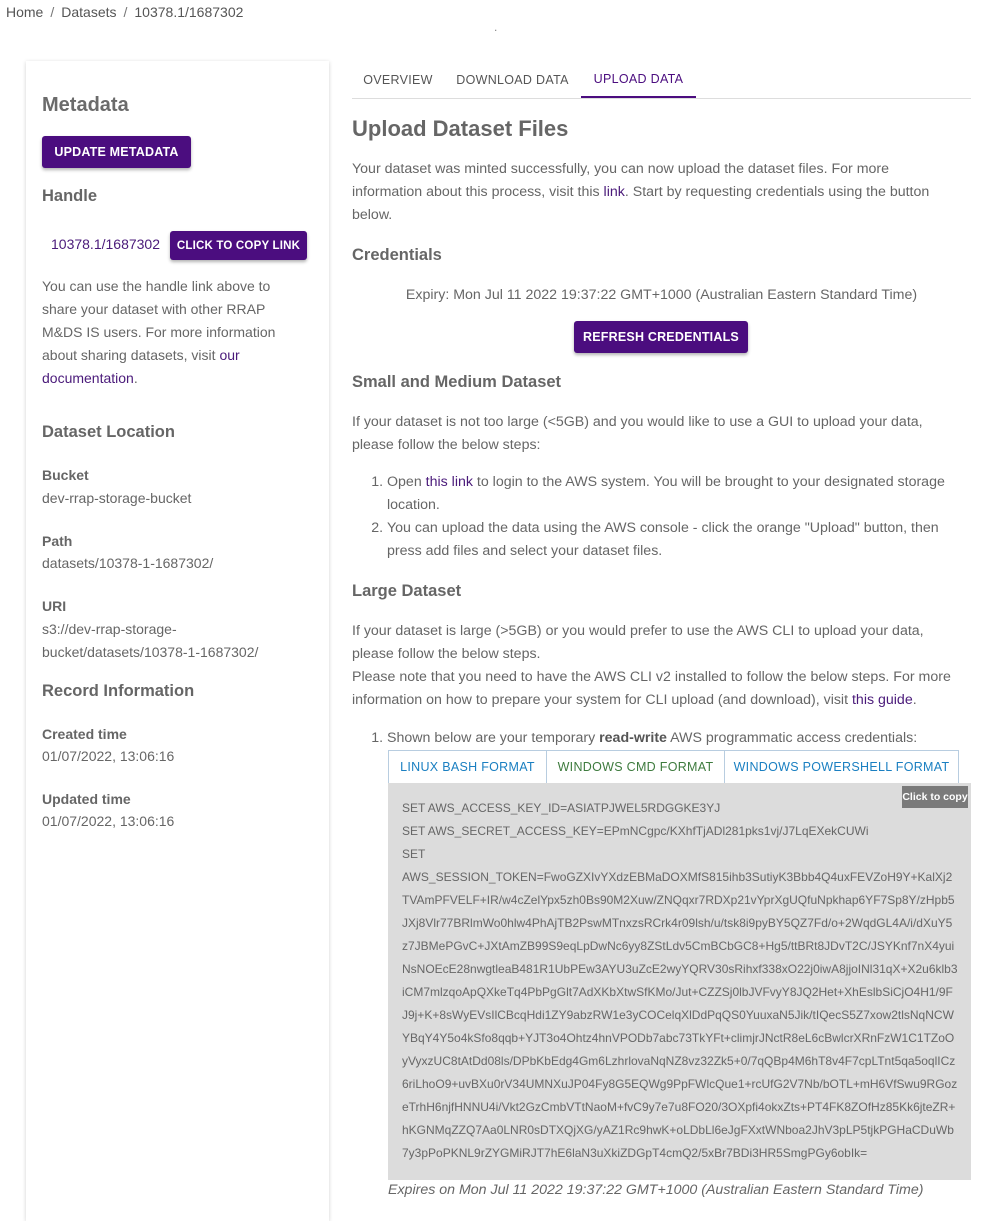 This screenshot has height=1221, width=990. What do you see at coordinates (70, 196) in the screenshot?
I see `handle-heading: Handle` at bounding box center [70, 196].